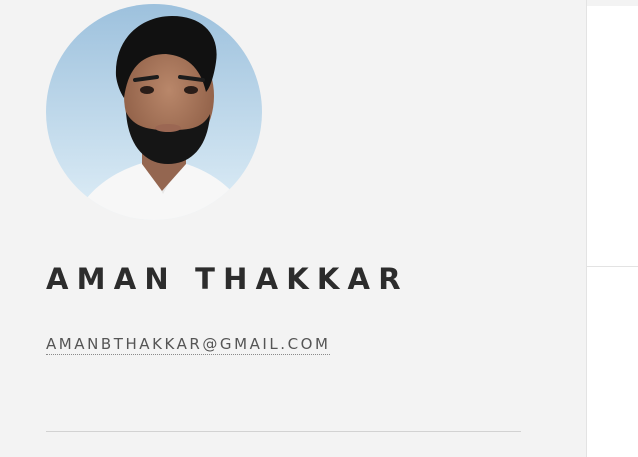 The height and width of the screenshot is (457, 638). Describe the element at coordinates (283, 431) in the screenshot. I see `section-divider` at that location.